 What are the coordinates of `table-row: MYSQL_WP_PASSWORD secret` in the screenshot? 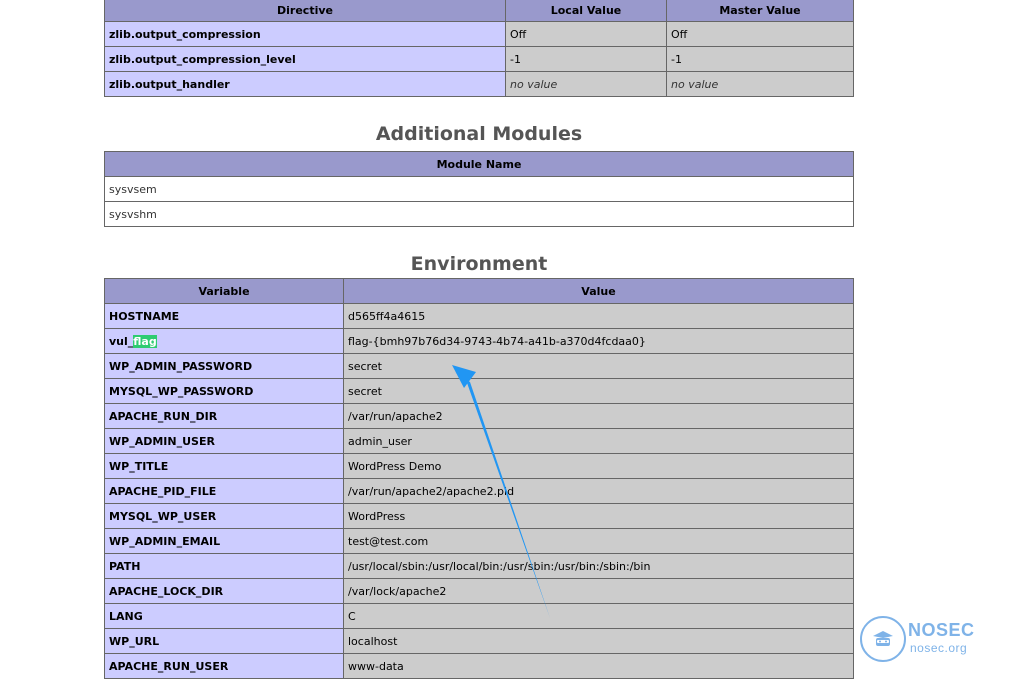 It's located at (479, 391).